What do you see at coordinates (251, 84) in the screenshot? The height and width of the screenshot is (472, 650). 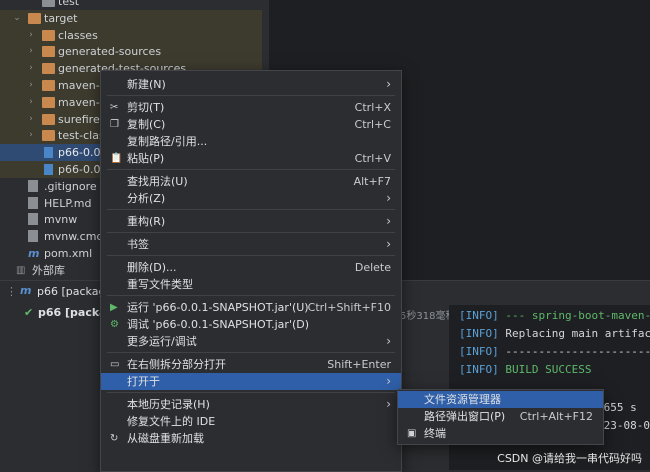 I see `menu-item: 新建(N) ›` at bounding box center [251, 84].